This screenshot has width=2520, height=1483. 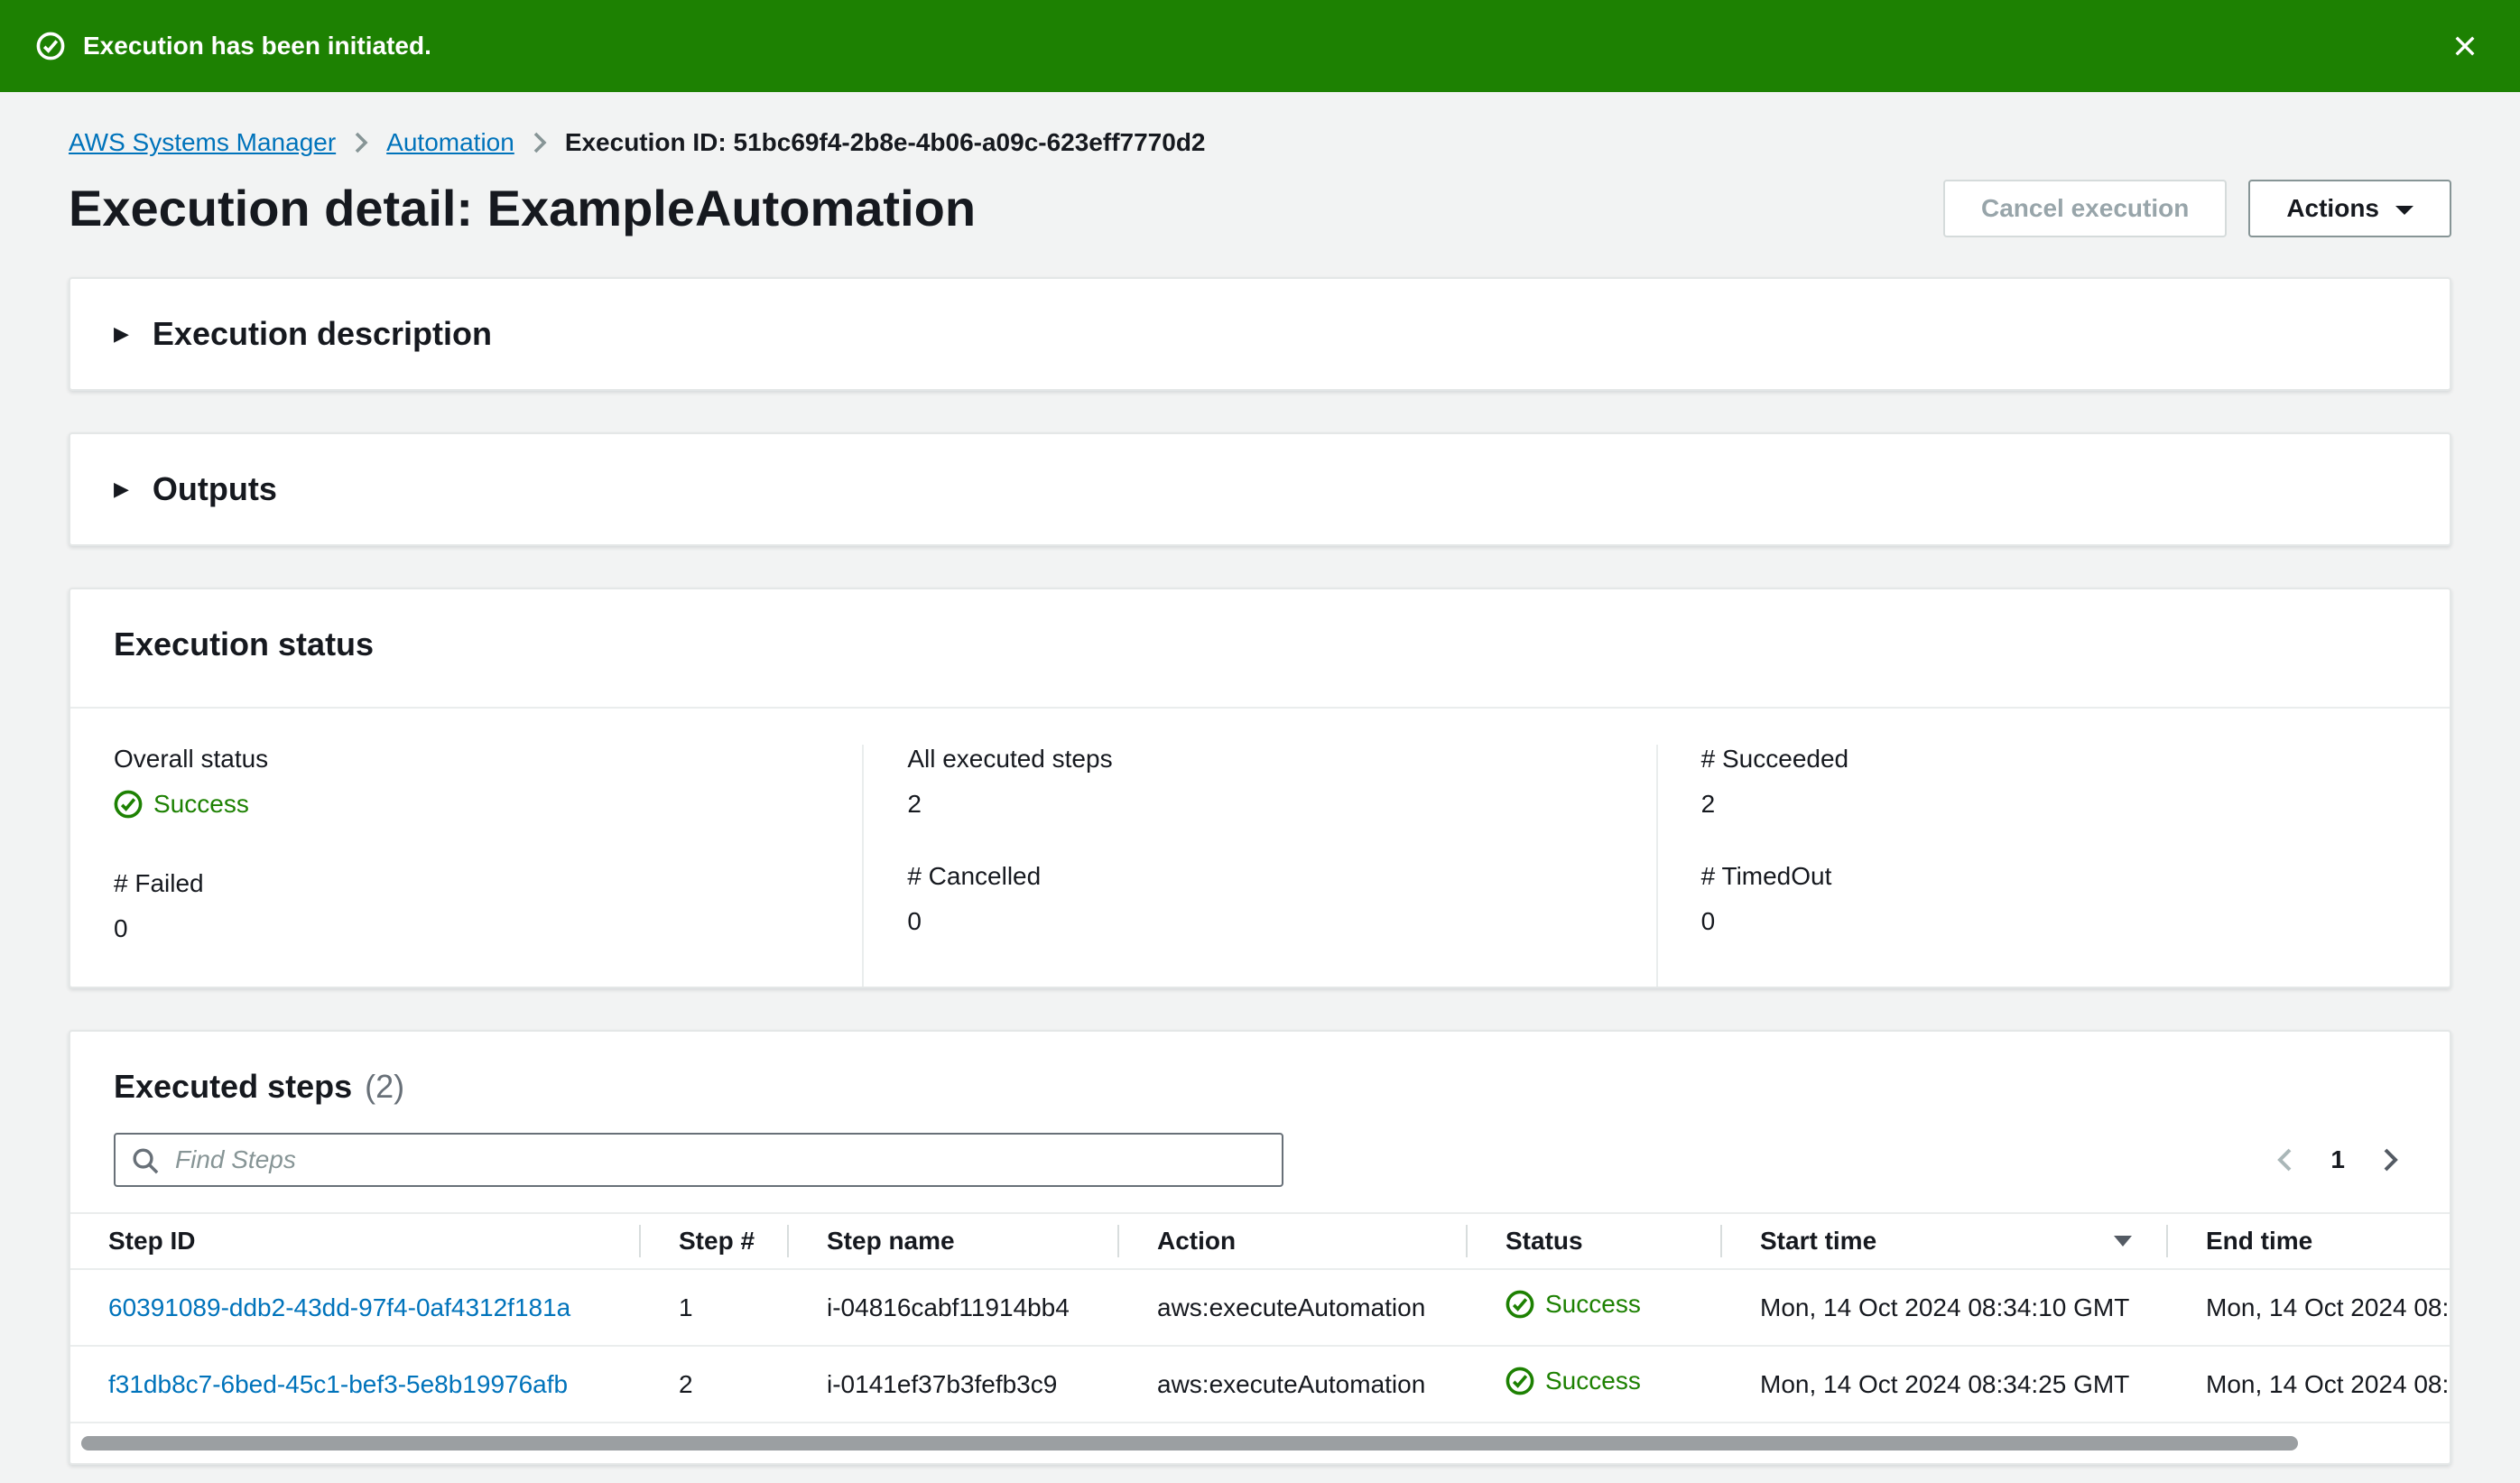 What do you see at coordinates (954, 1241) in the screenshot?
I see `column-header-step-name: Step name` at bounding box center [954, 1241].